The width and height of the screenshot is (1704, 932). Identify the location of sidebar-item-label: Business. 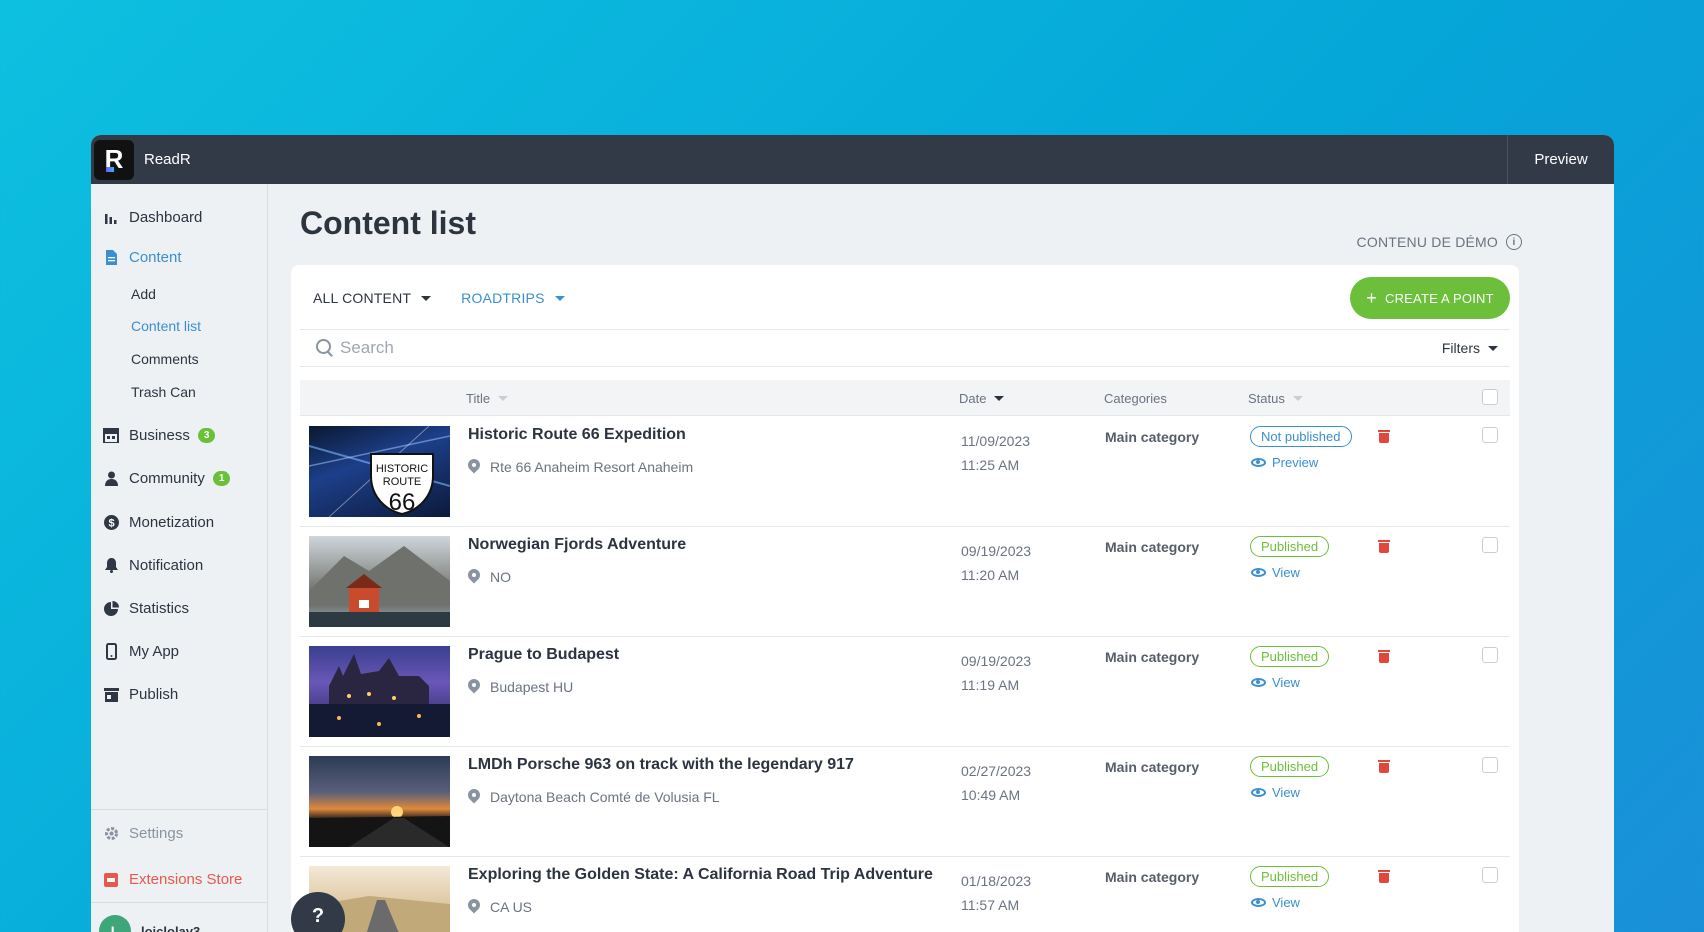
(159, 435).